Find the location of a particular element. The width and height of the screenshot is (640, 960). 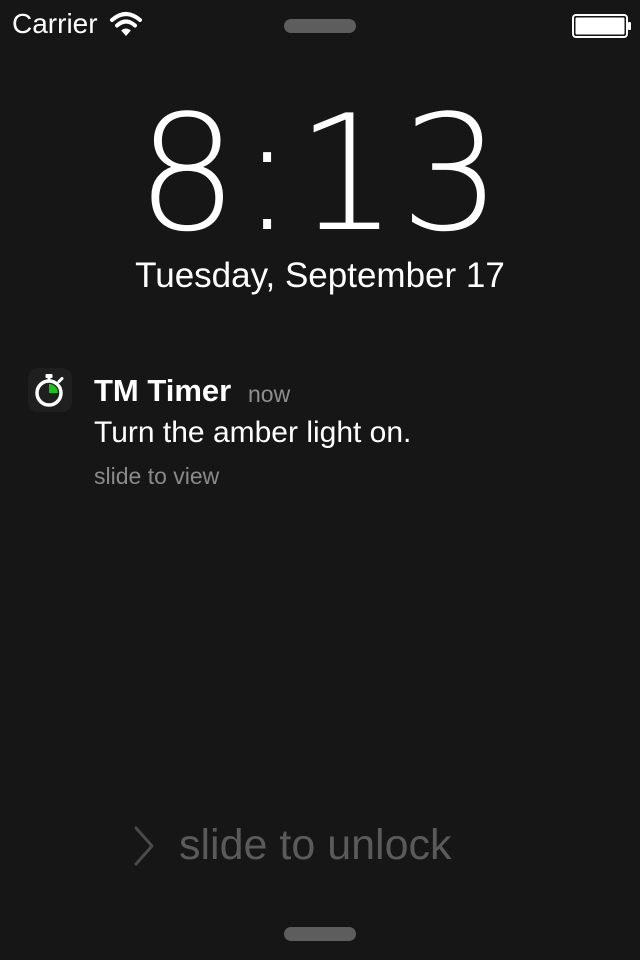

control-center-grabber is located at coordinates (320, 934).